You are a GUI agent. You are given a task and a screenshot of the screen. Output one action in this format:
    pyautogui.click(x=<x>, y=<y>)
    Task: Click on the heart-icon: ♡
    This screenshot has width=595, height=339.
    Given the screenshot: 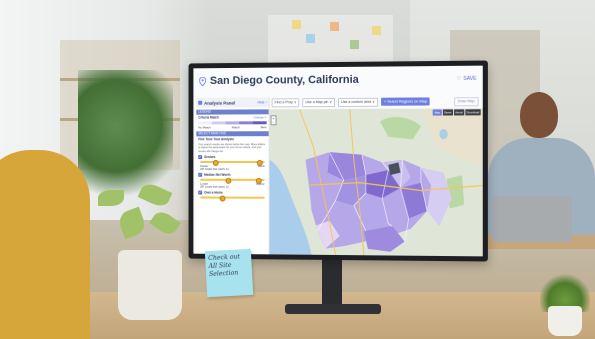 What is the action you would take?
    pyautogui.click(x=459, y=79)
    